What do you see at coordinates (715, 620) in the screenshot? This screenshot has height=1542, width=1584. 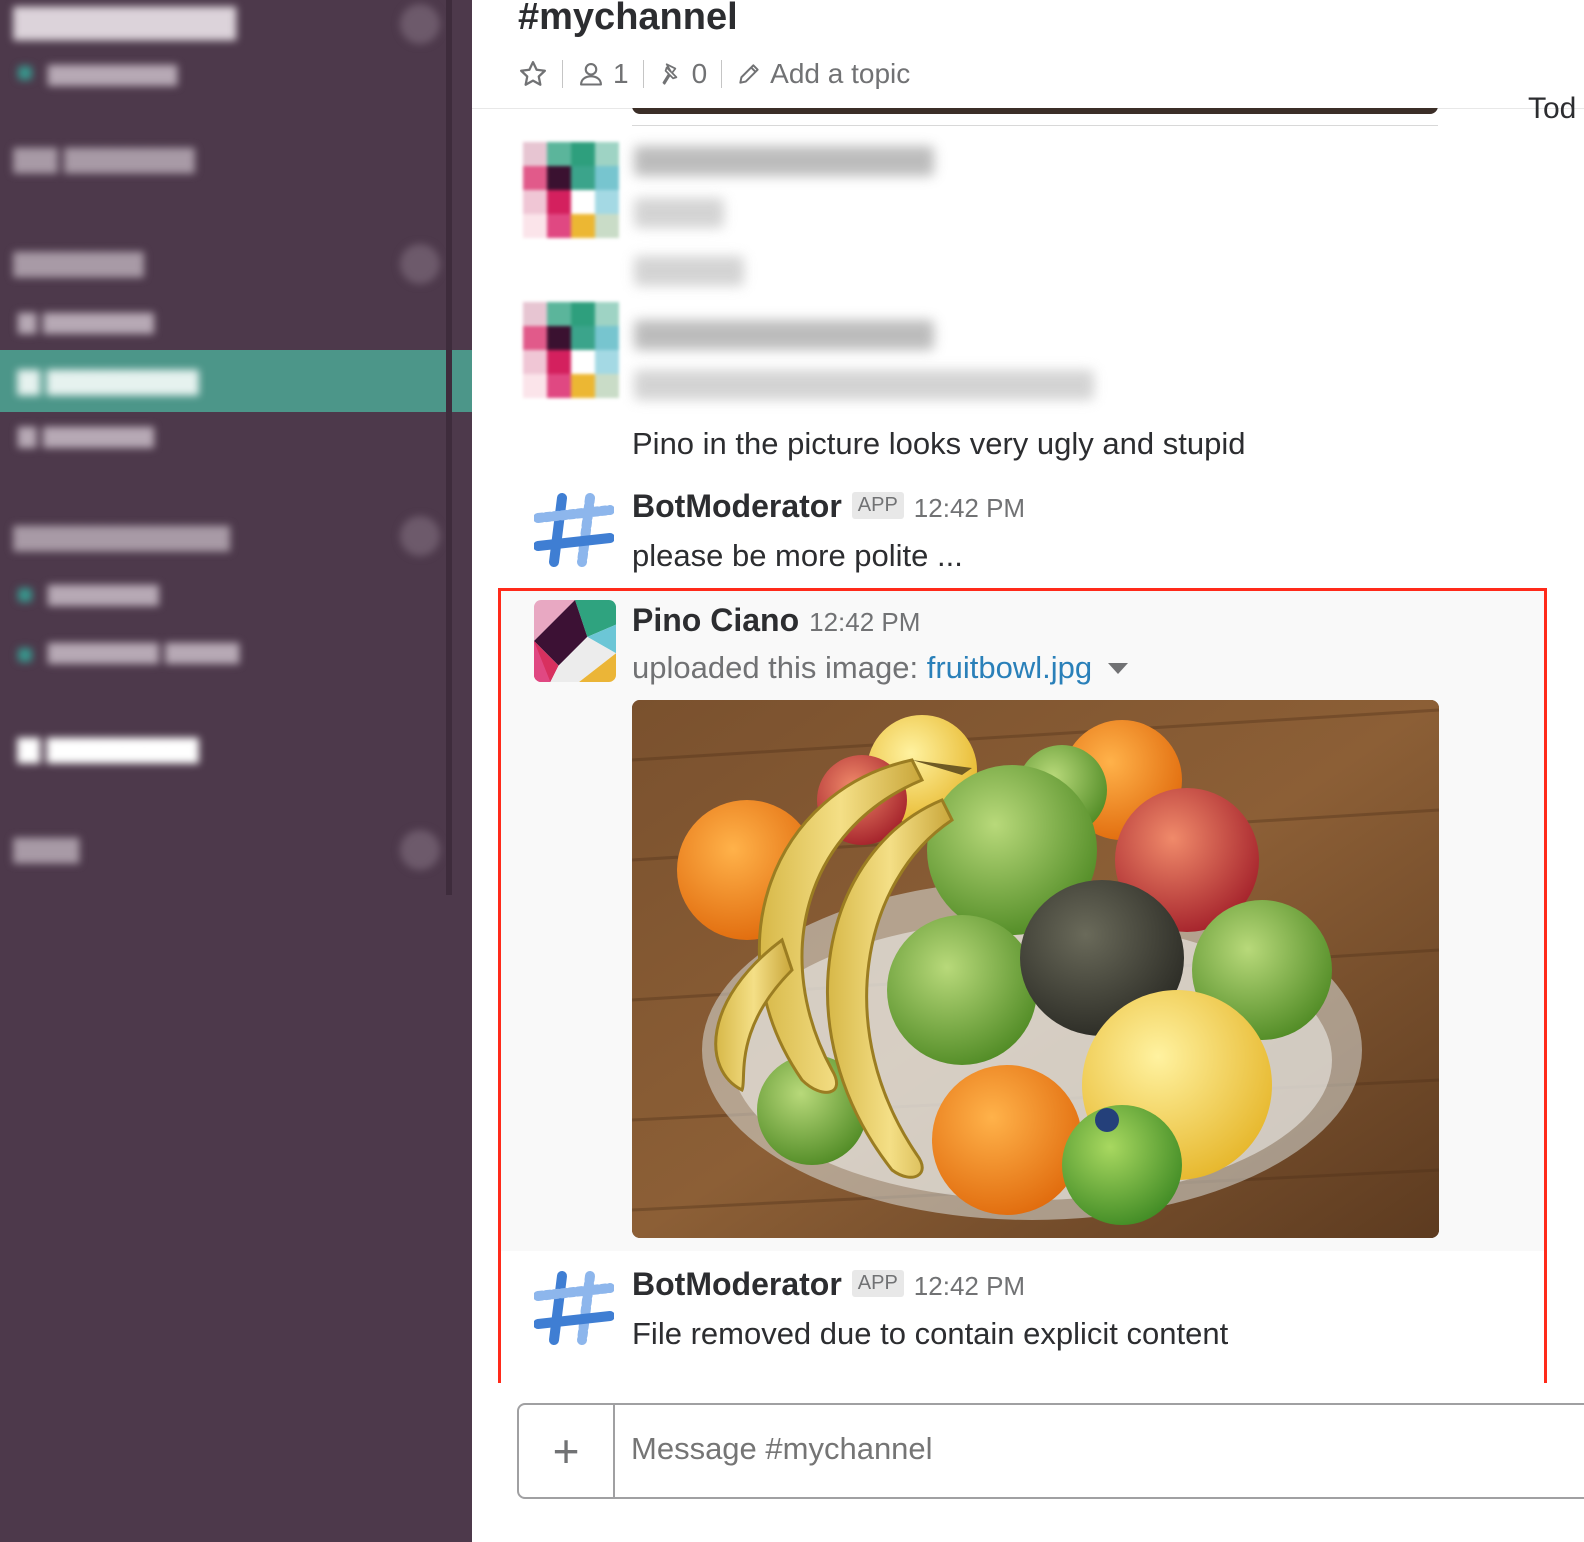 I see `sender-name: Pino Ciano` at bounding box center [715, 620].